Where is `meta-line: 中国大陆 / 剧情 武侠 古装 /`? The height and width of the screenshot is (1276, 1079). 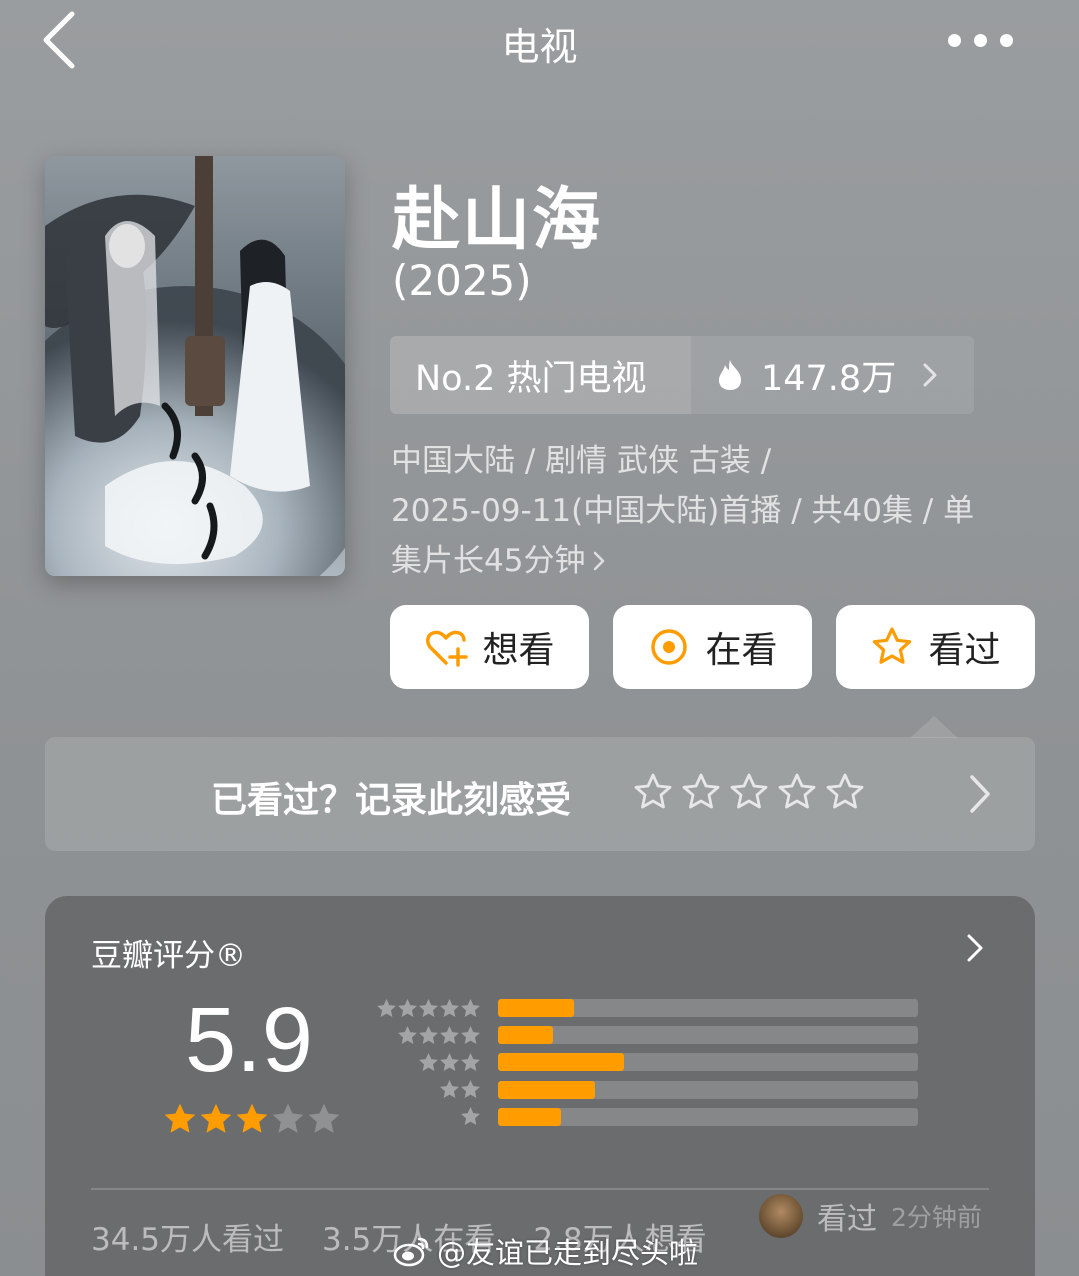
meta-line: 中国大陆 / 剧情 武侠 古装 / is located at coordinates (581, 461).